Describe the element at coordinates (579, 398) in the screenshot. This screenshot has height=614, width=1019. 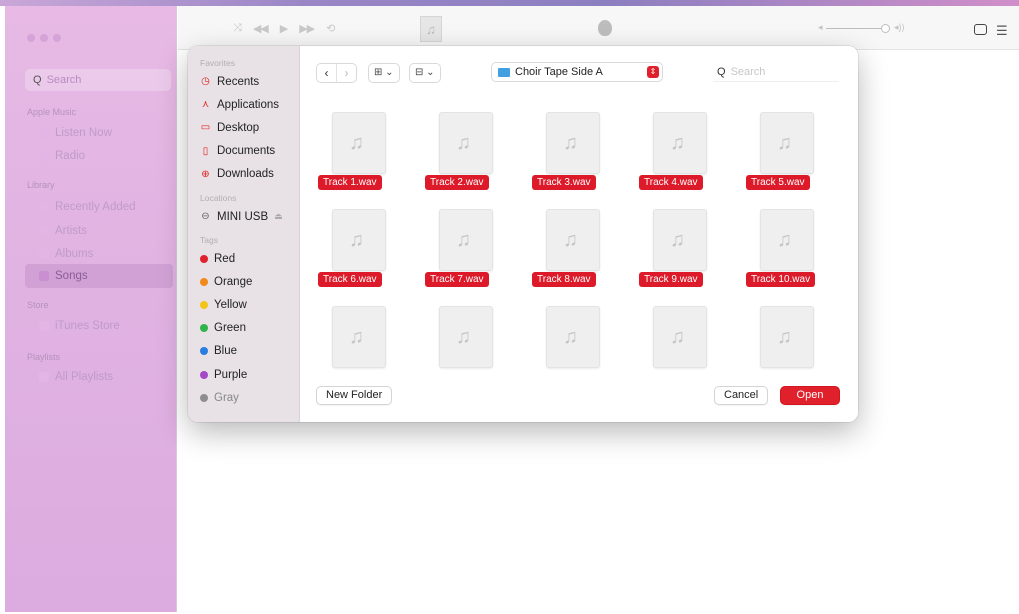
I see `dialog-footer: New Folder Cancel Open` at that location.